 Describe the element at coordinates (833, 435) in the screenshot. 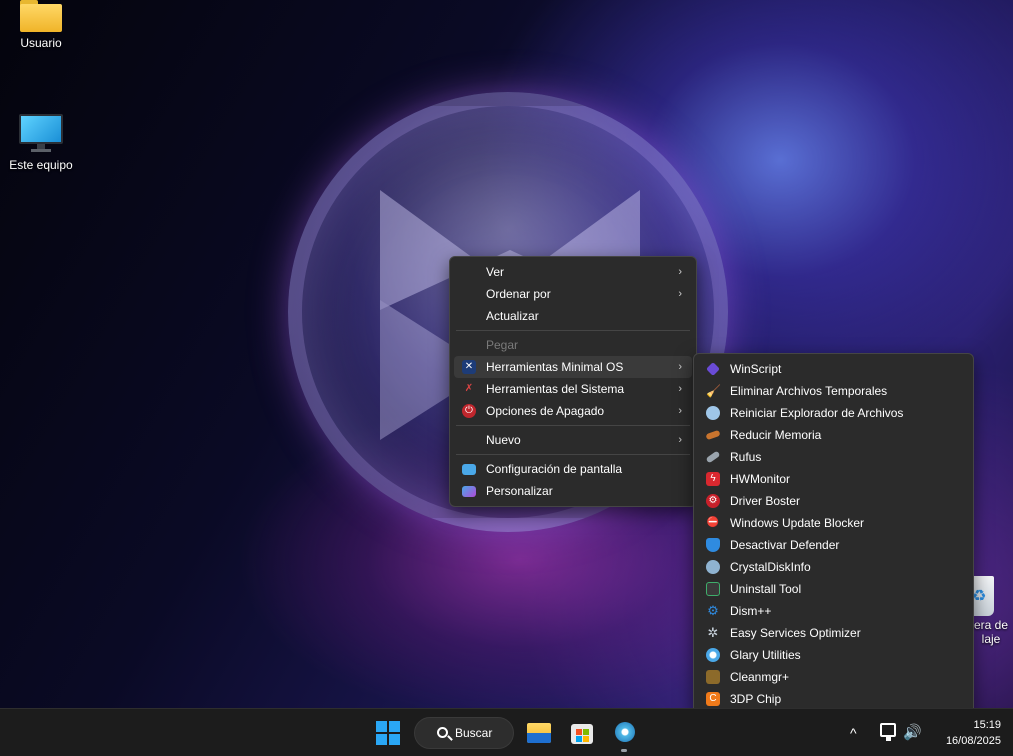

I see `submenu-item-reducir-memoria: Reducir Memoria` at that location.